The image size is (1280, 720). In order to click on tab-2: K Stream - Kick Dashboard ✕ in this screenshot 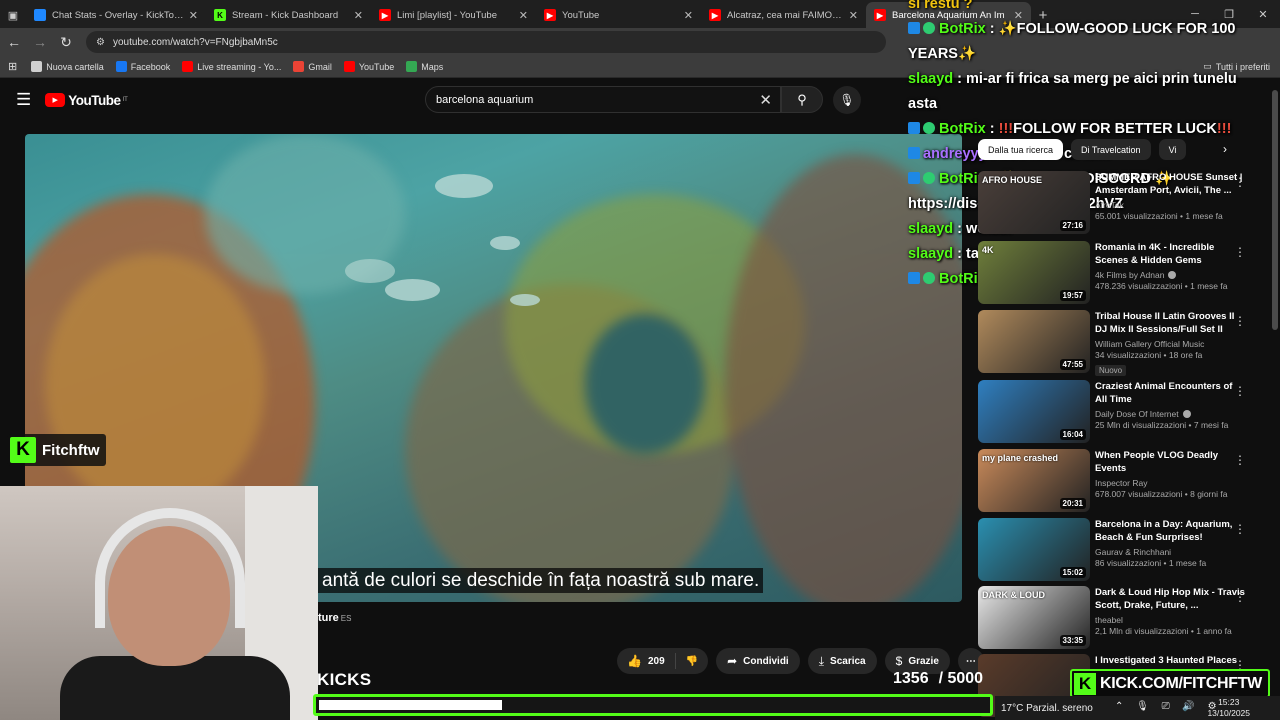, I will do `click(288, 15)`.